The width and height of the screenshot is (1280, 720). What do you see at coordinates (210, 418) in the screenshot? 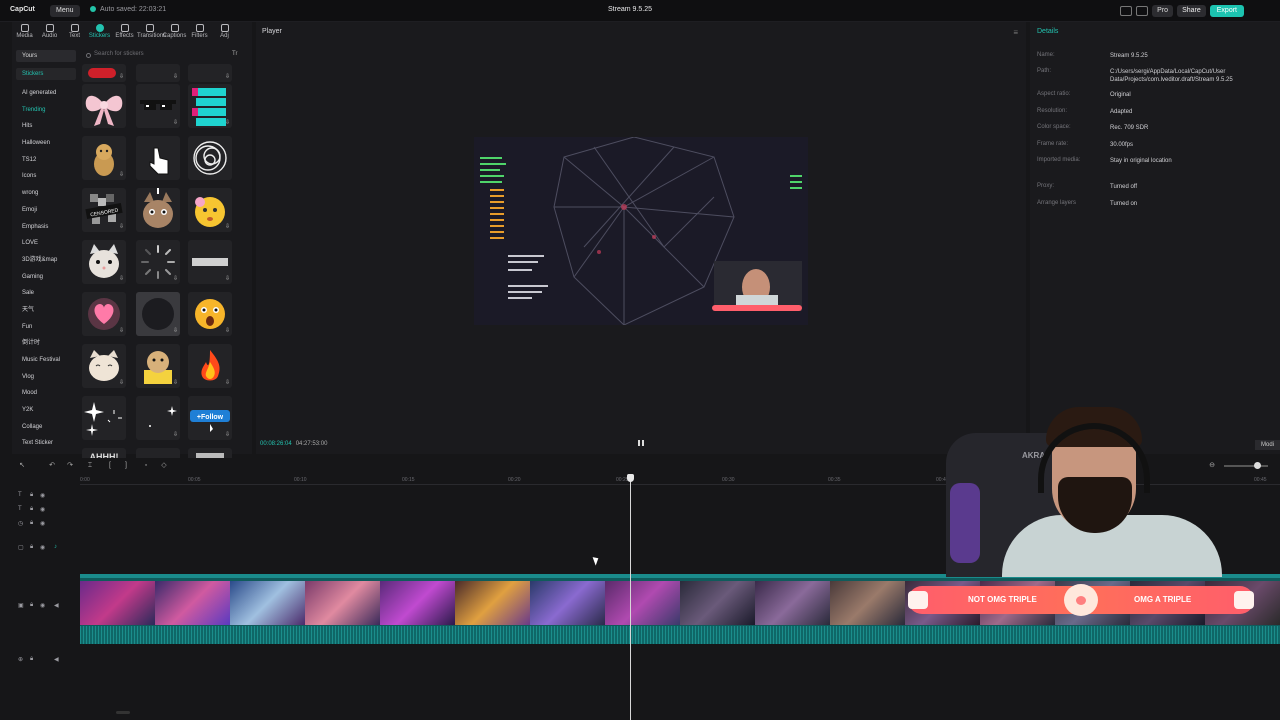
I see `sticker-follow-button: +Follow ⇩` at bounding box center [210, 418].